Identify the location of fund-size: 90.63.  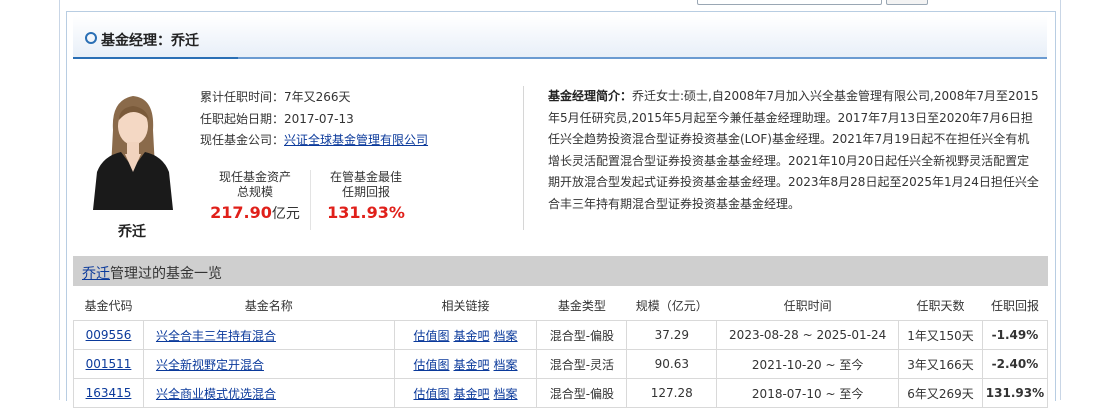
(672, 364).